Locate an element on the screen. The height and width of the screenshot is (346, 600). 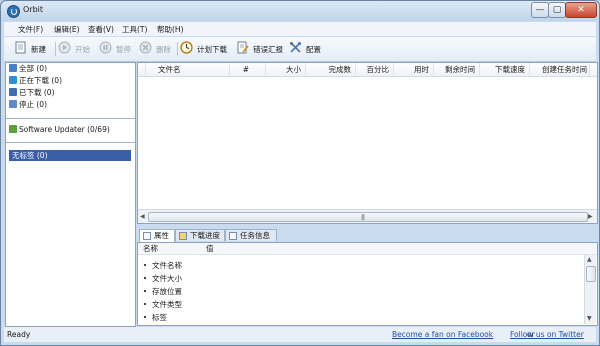
vertical-scroll-thumb is located at coordinates (591, 274).